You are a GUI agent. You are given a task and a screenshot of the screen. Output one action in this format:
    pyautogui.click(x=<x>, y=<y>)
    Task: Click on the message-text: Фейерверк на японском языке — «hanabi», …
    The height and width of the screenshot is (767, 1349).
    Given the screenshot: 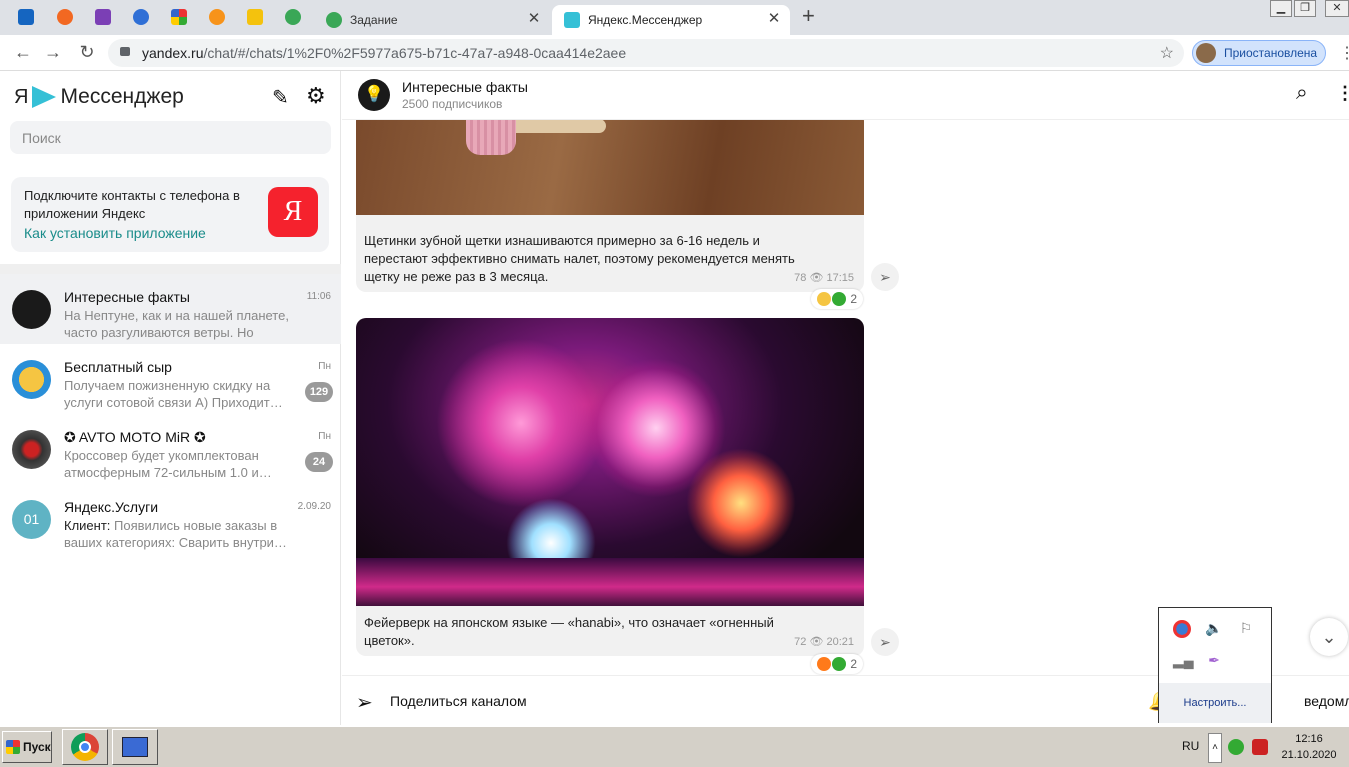 What is the action you would take?
    pyautogui.click(x=569, y=631)
    